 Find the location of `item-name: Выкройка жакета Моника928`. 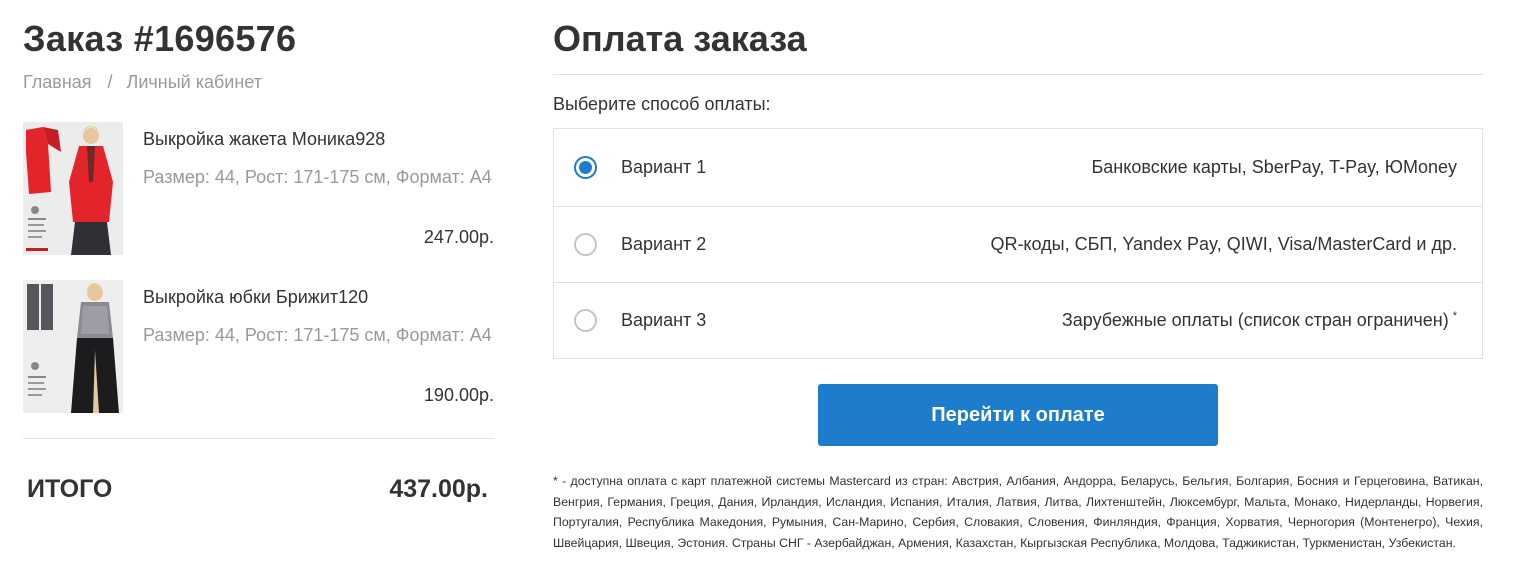

item-name: Выкройка жакета Моника928 is located at coordinates (264, 139).